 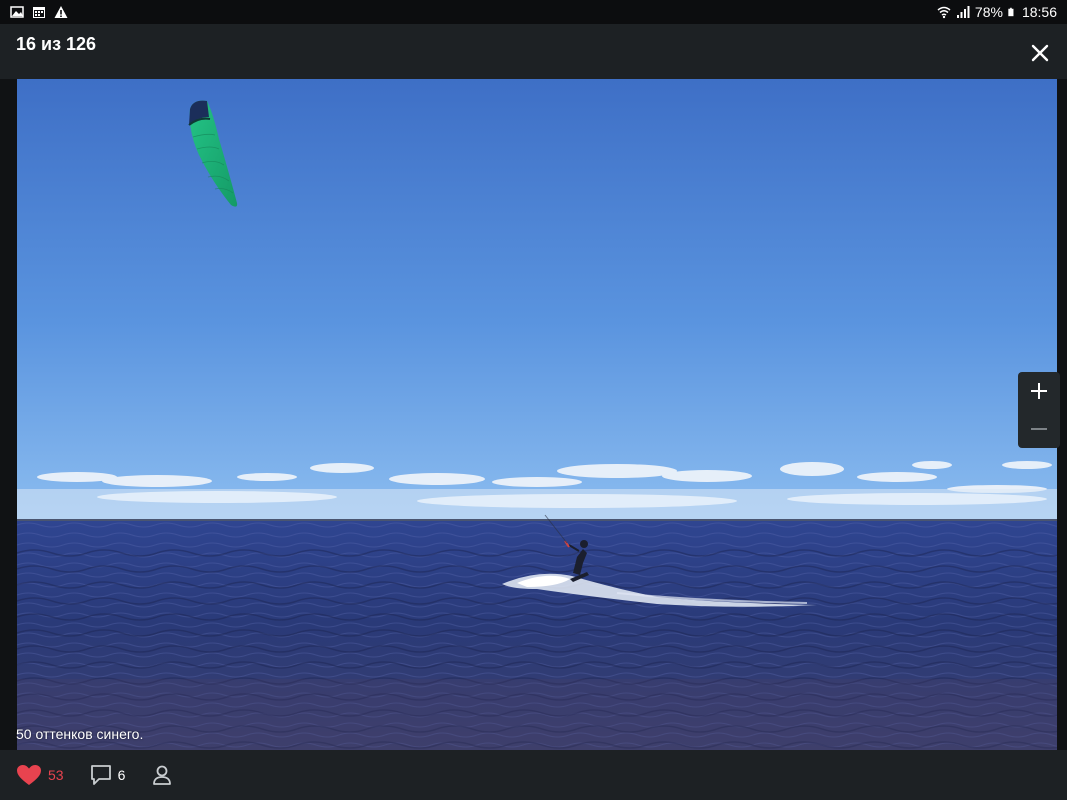 What do you see at coordinates (533, 775) in the screenshot?
I see `action-bar: 53 6` at bounding box center [533, 775].